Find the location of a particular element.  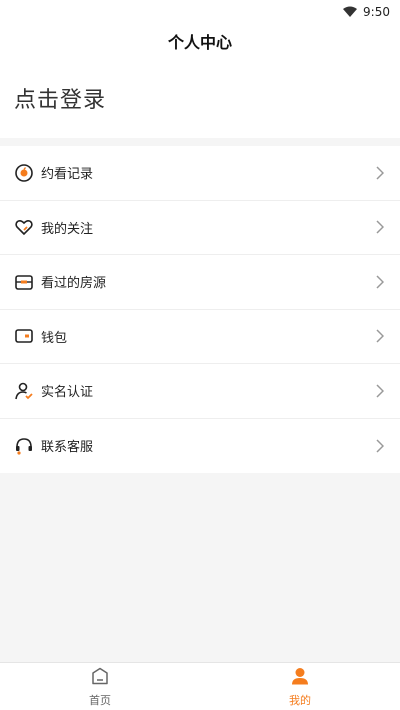

status-time: 9:50 is located at coordinates (376, 12).